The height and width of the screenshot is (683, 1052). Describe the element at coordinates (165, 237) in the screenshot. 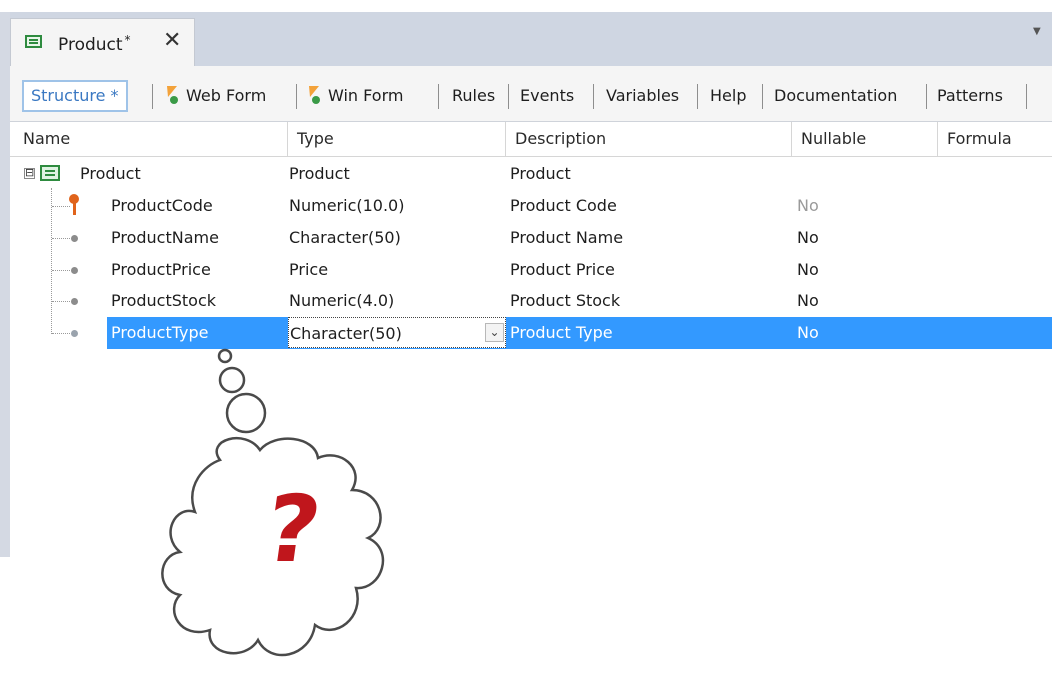

I see `attribute-name: ProductName` at that location.